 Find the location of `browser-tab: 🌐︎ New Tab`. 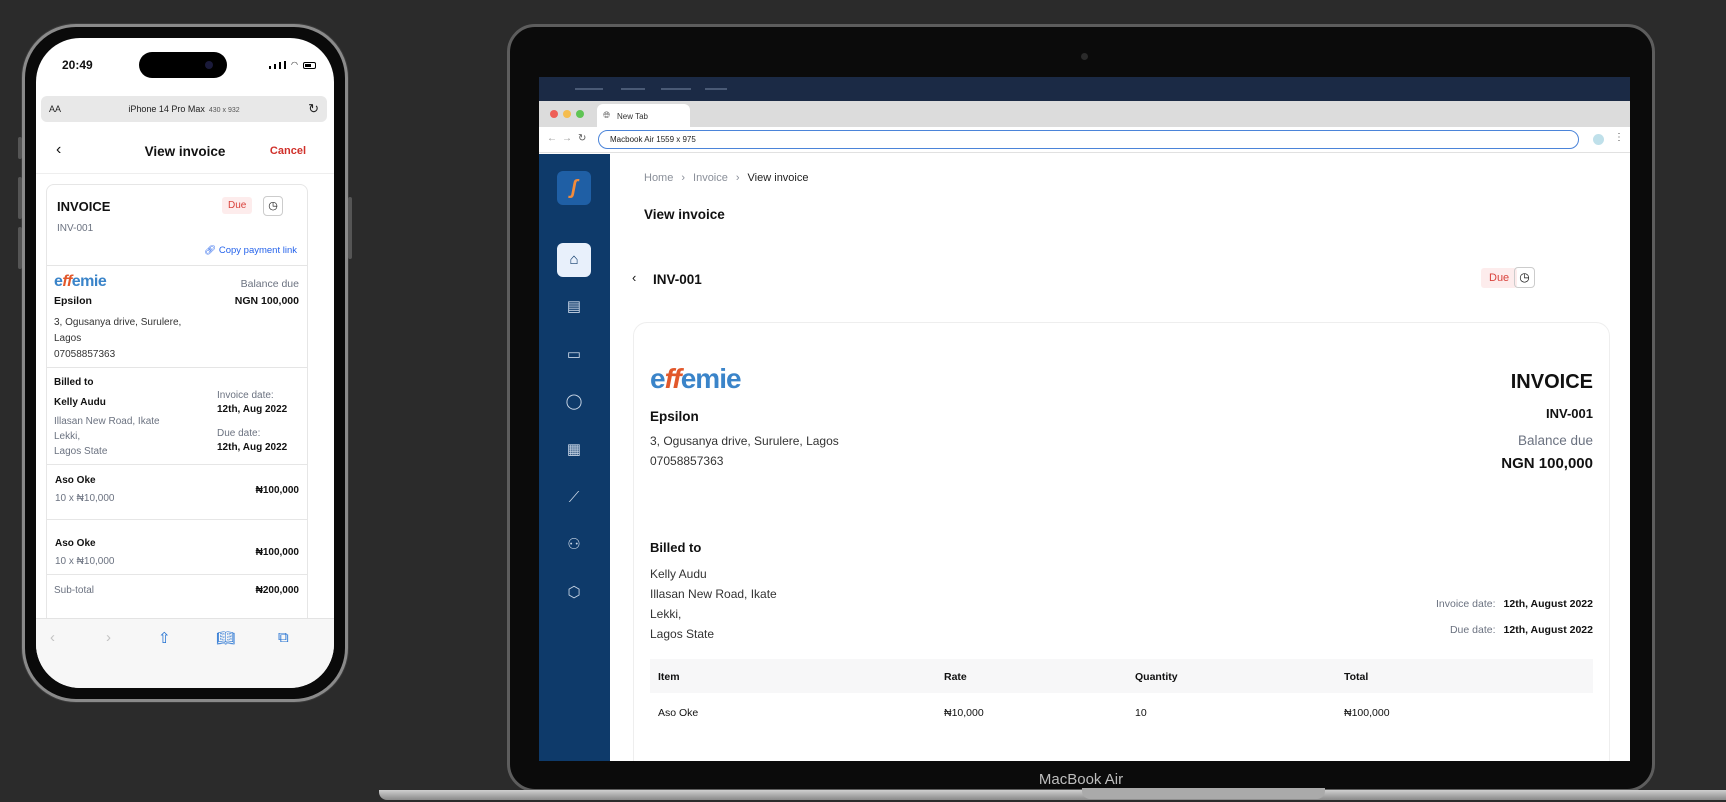

browser-tab: 🌐︎ New Tab is located at coordinates (643, 115).